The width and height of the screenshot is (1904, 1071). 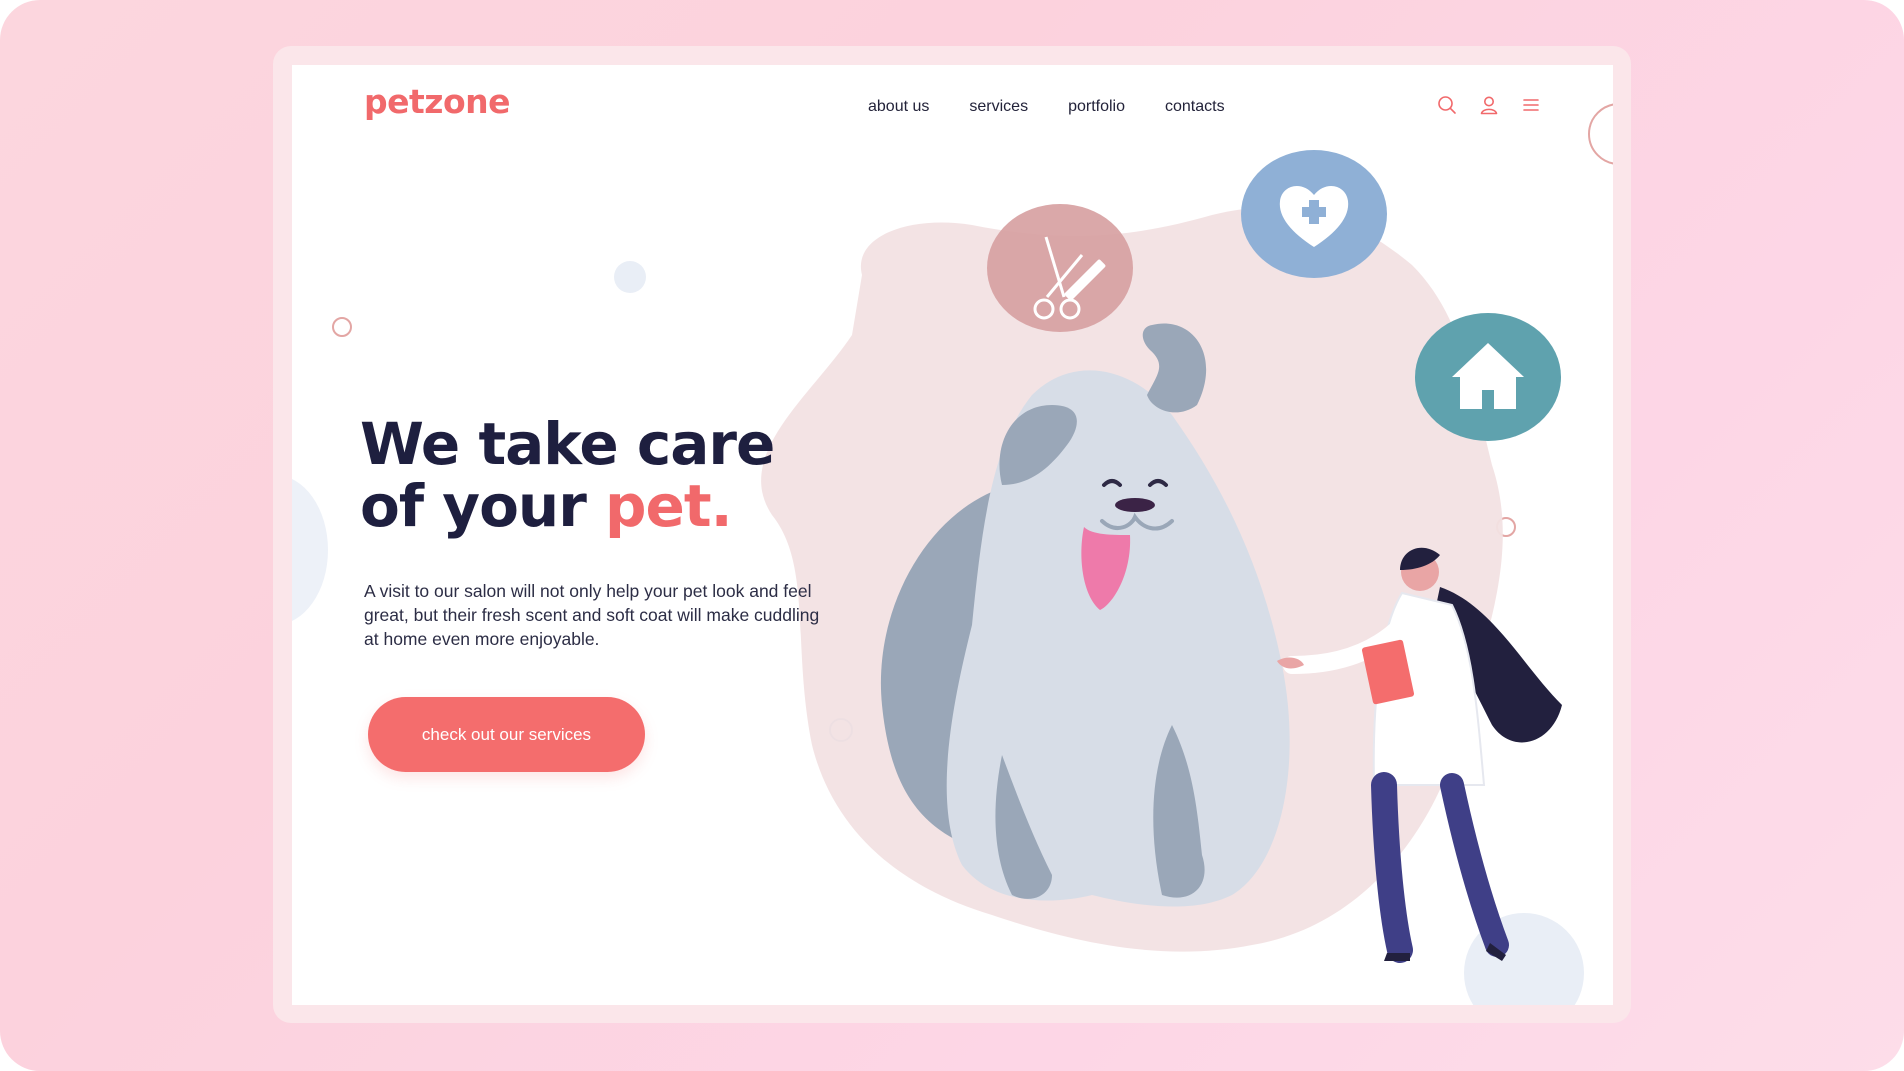 I want to click on check-out-services-button: check out our services, so click(x=506, y=734).